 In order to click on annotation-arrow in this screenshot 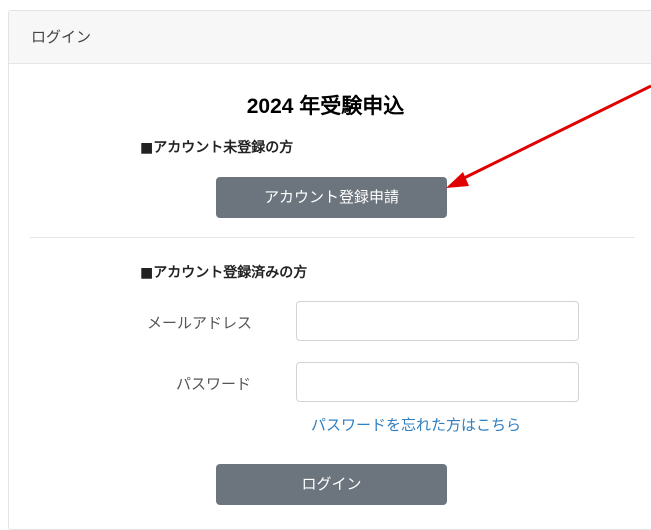, I will do `click(548, 136)`.